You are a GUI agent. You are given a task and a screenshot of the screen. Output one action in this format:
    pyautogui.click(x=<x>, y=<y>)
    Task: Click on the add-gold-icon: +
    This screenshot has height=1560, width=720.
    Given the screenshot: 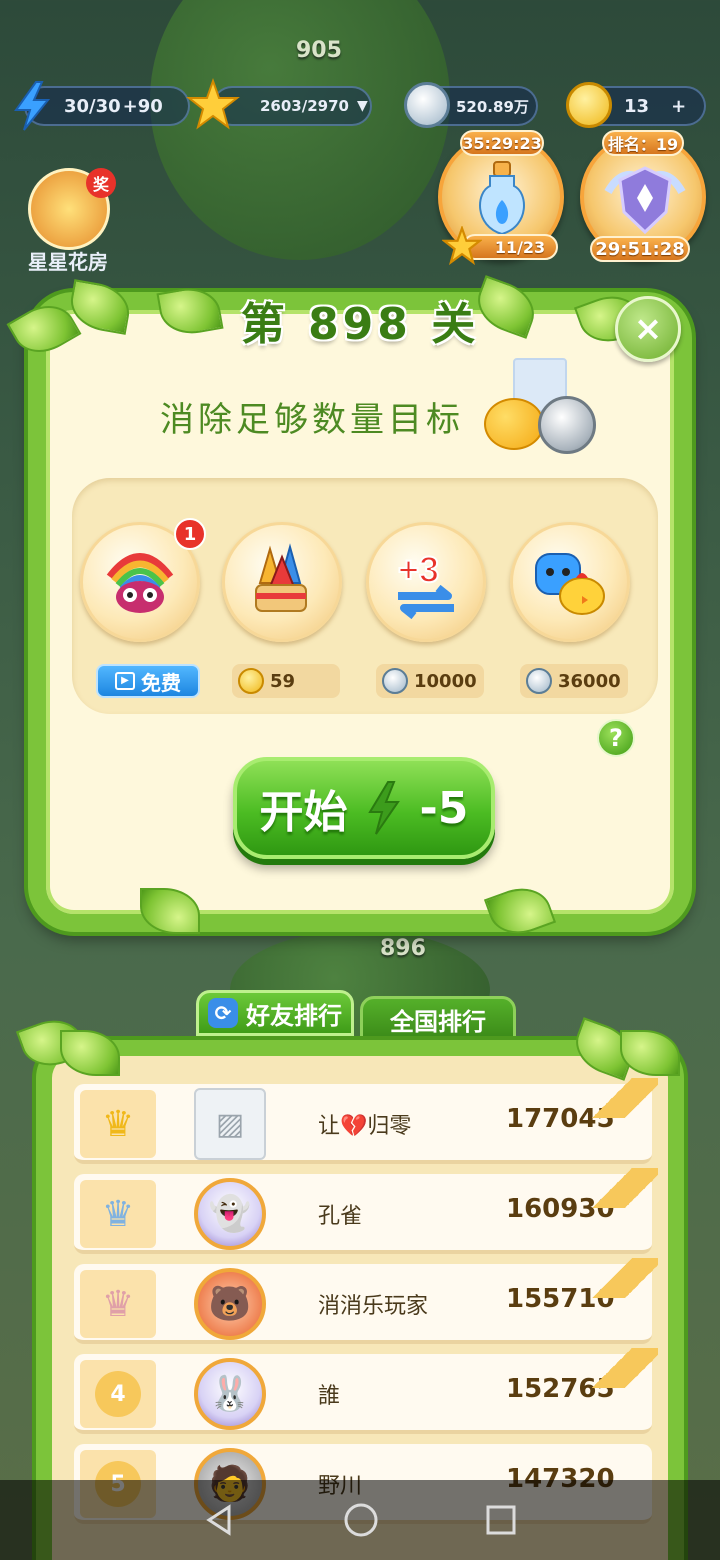 What is the action you would take?
    pyautogui.click(x=678, y=106)
    